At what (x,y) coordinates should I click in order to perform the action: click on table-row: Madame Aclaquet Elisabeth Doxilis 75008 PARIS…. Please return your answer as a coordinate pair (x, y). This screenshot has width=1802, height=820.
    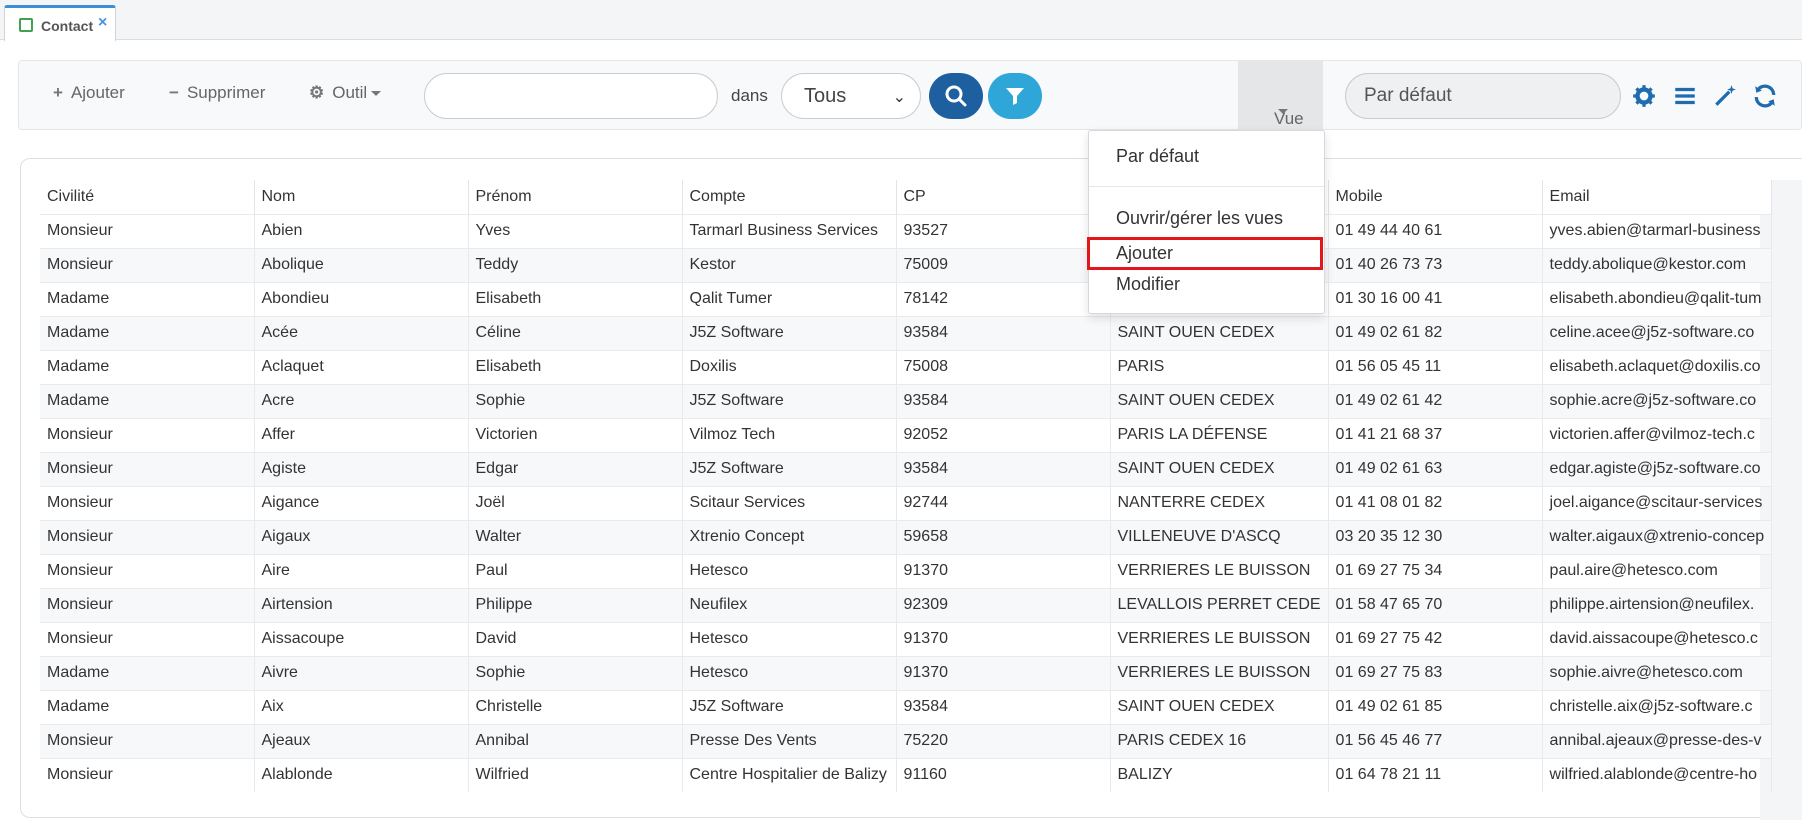
    Looking at the image, I should click on (906, 366).